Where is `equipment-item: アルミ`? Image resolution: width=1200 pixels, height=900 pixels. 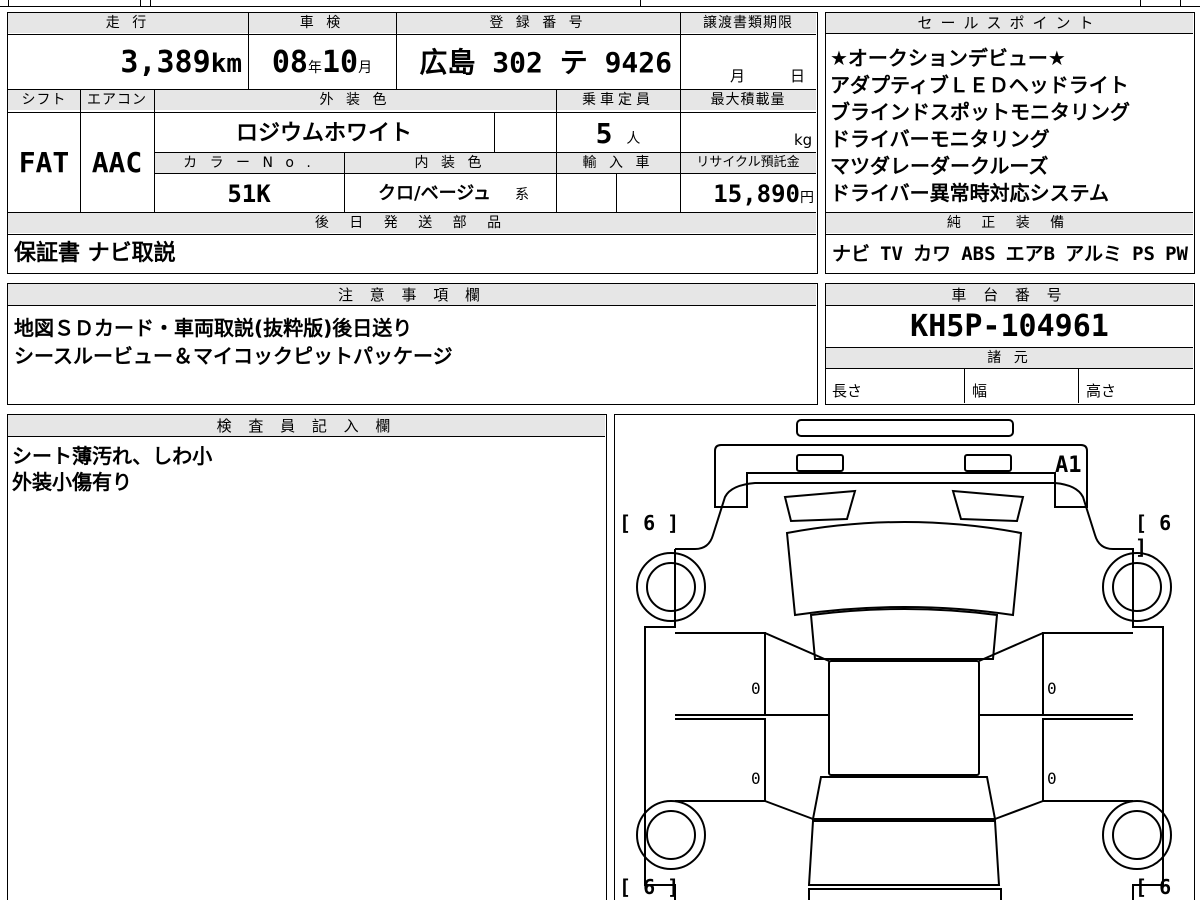 equipment-item: アルミ is located at coordinates (1093, 254).